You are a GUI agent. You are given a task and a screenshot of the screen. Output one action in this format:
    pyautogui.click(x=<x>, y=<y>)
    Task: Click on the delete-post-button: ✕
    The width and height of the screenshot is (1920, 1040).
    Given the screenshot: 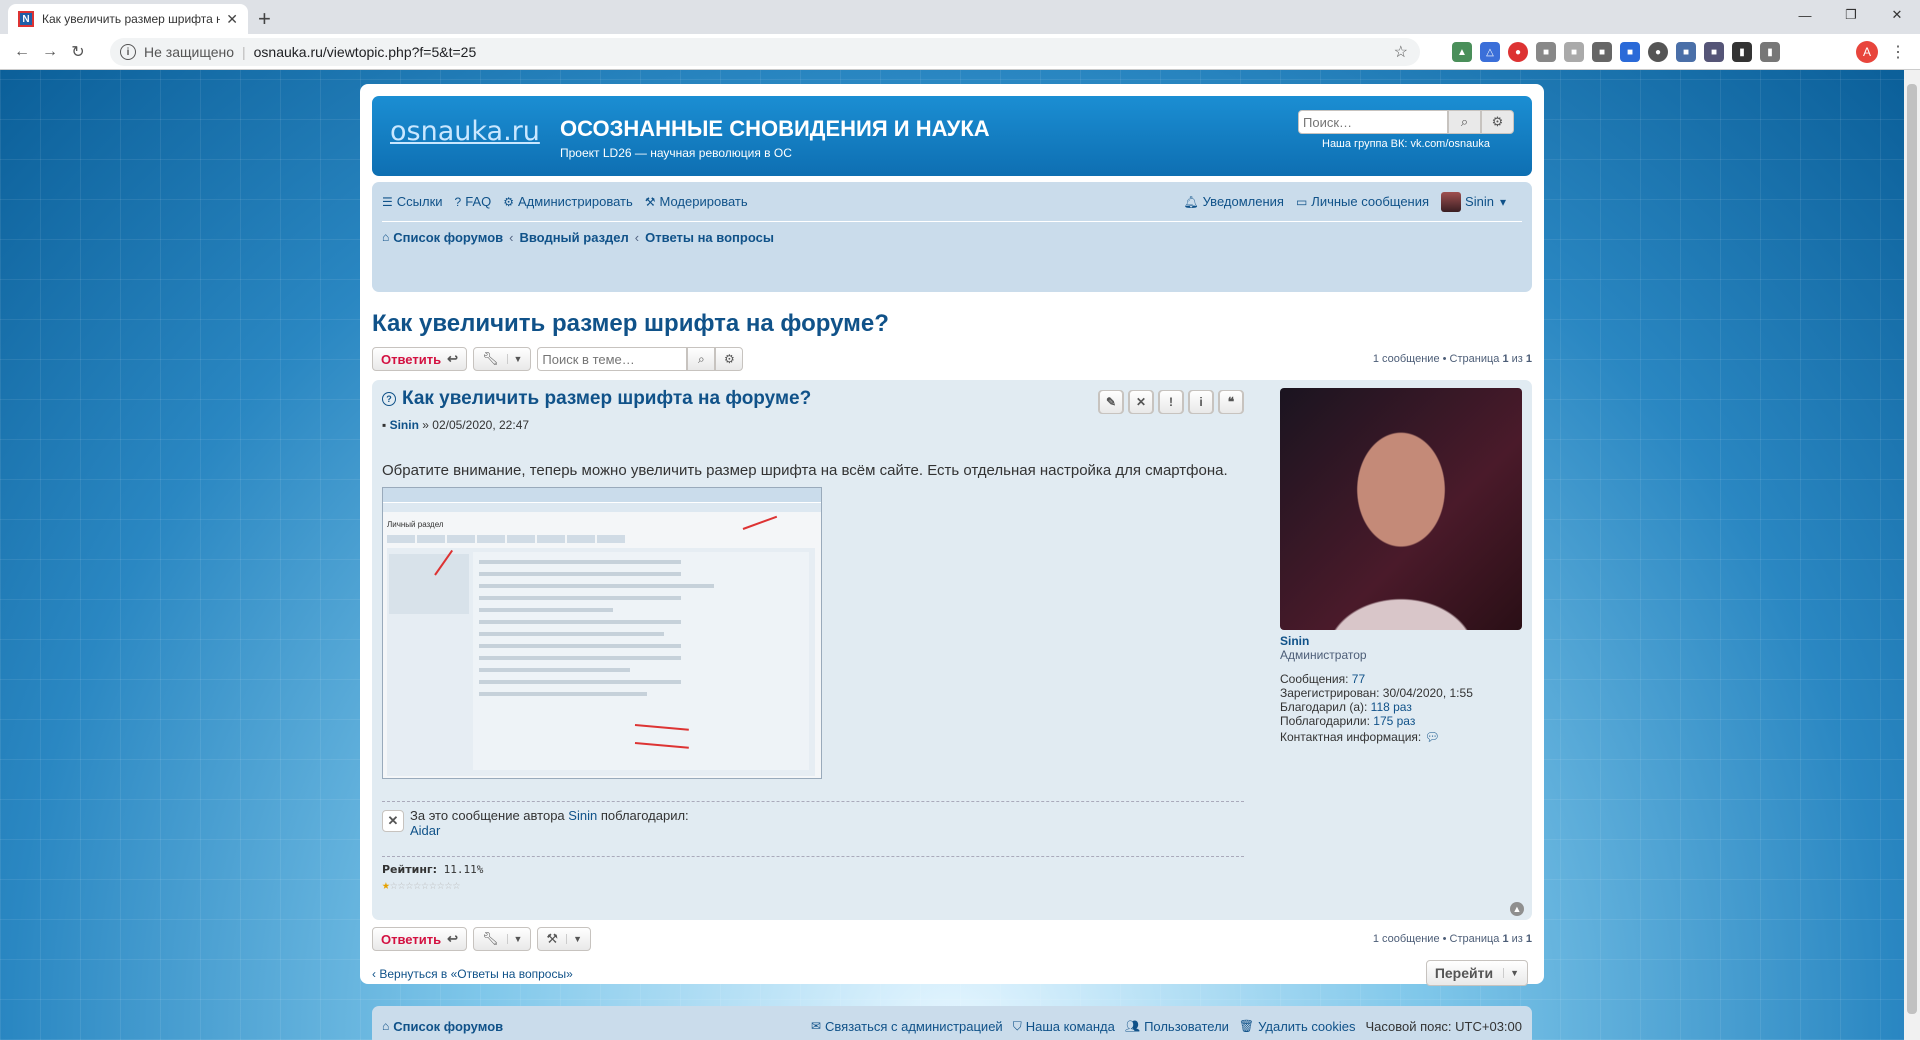 What is the action you would take?
    pyautogui.click(x=1141, y=402)
    